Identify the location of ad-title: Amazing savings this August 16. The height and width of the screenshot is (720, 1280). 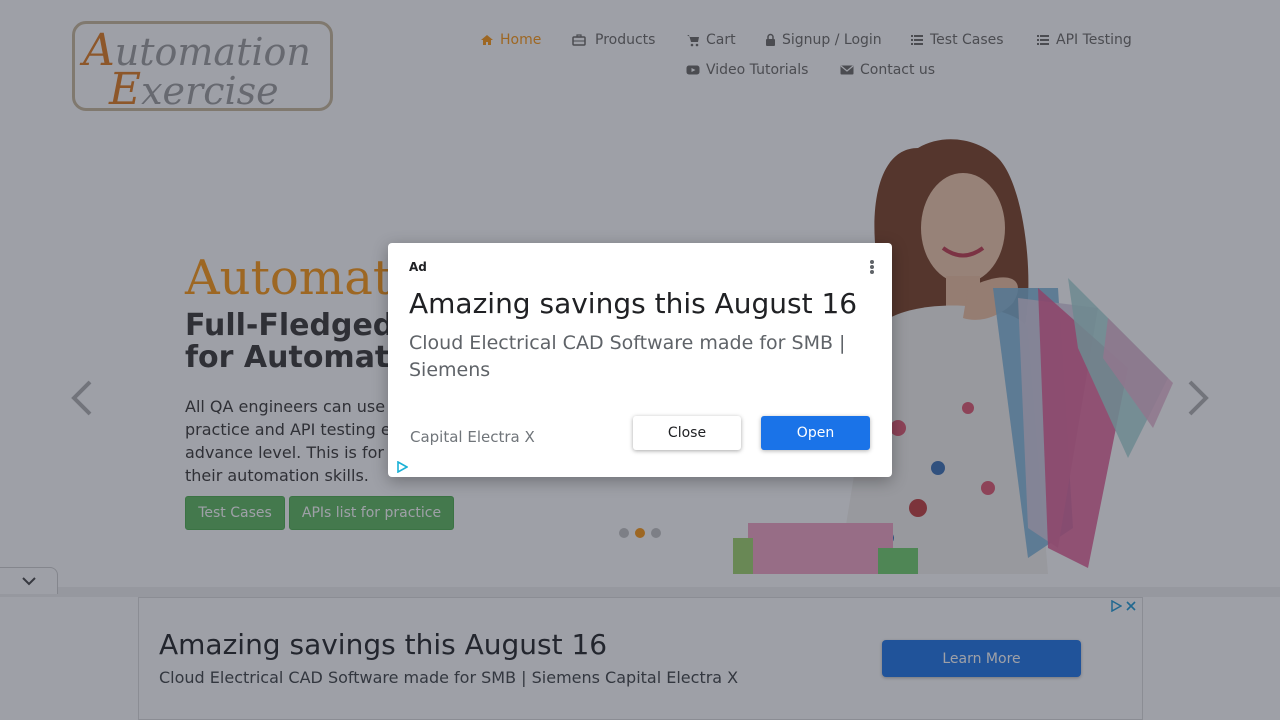
(633, 303).